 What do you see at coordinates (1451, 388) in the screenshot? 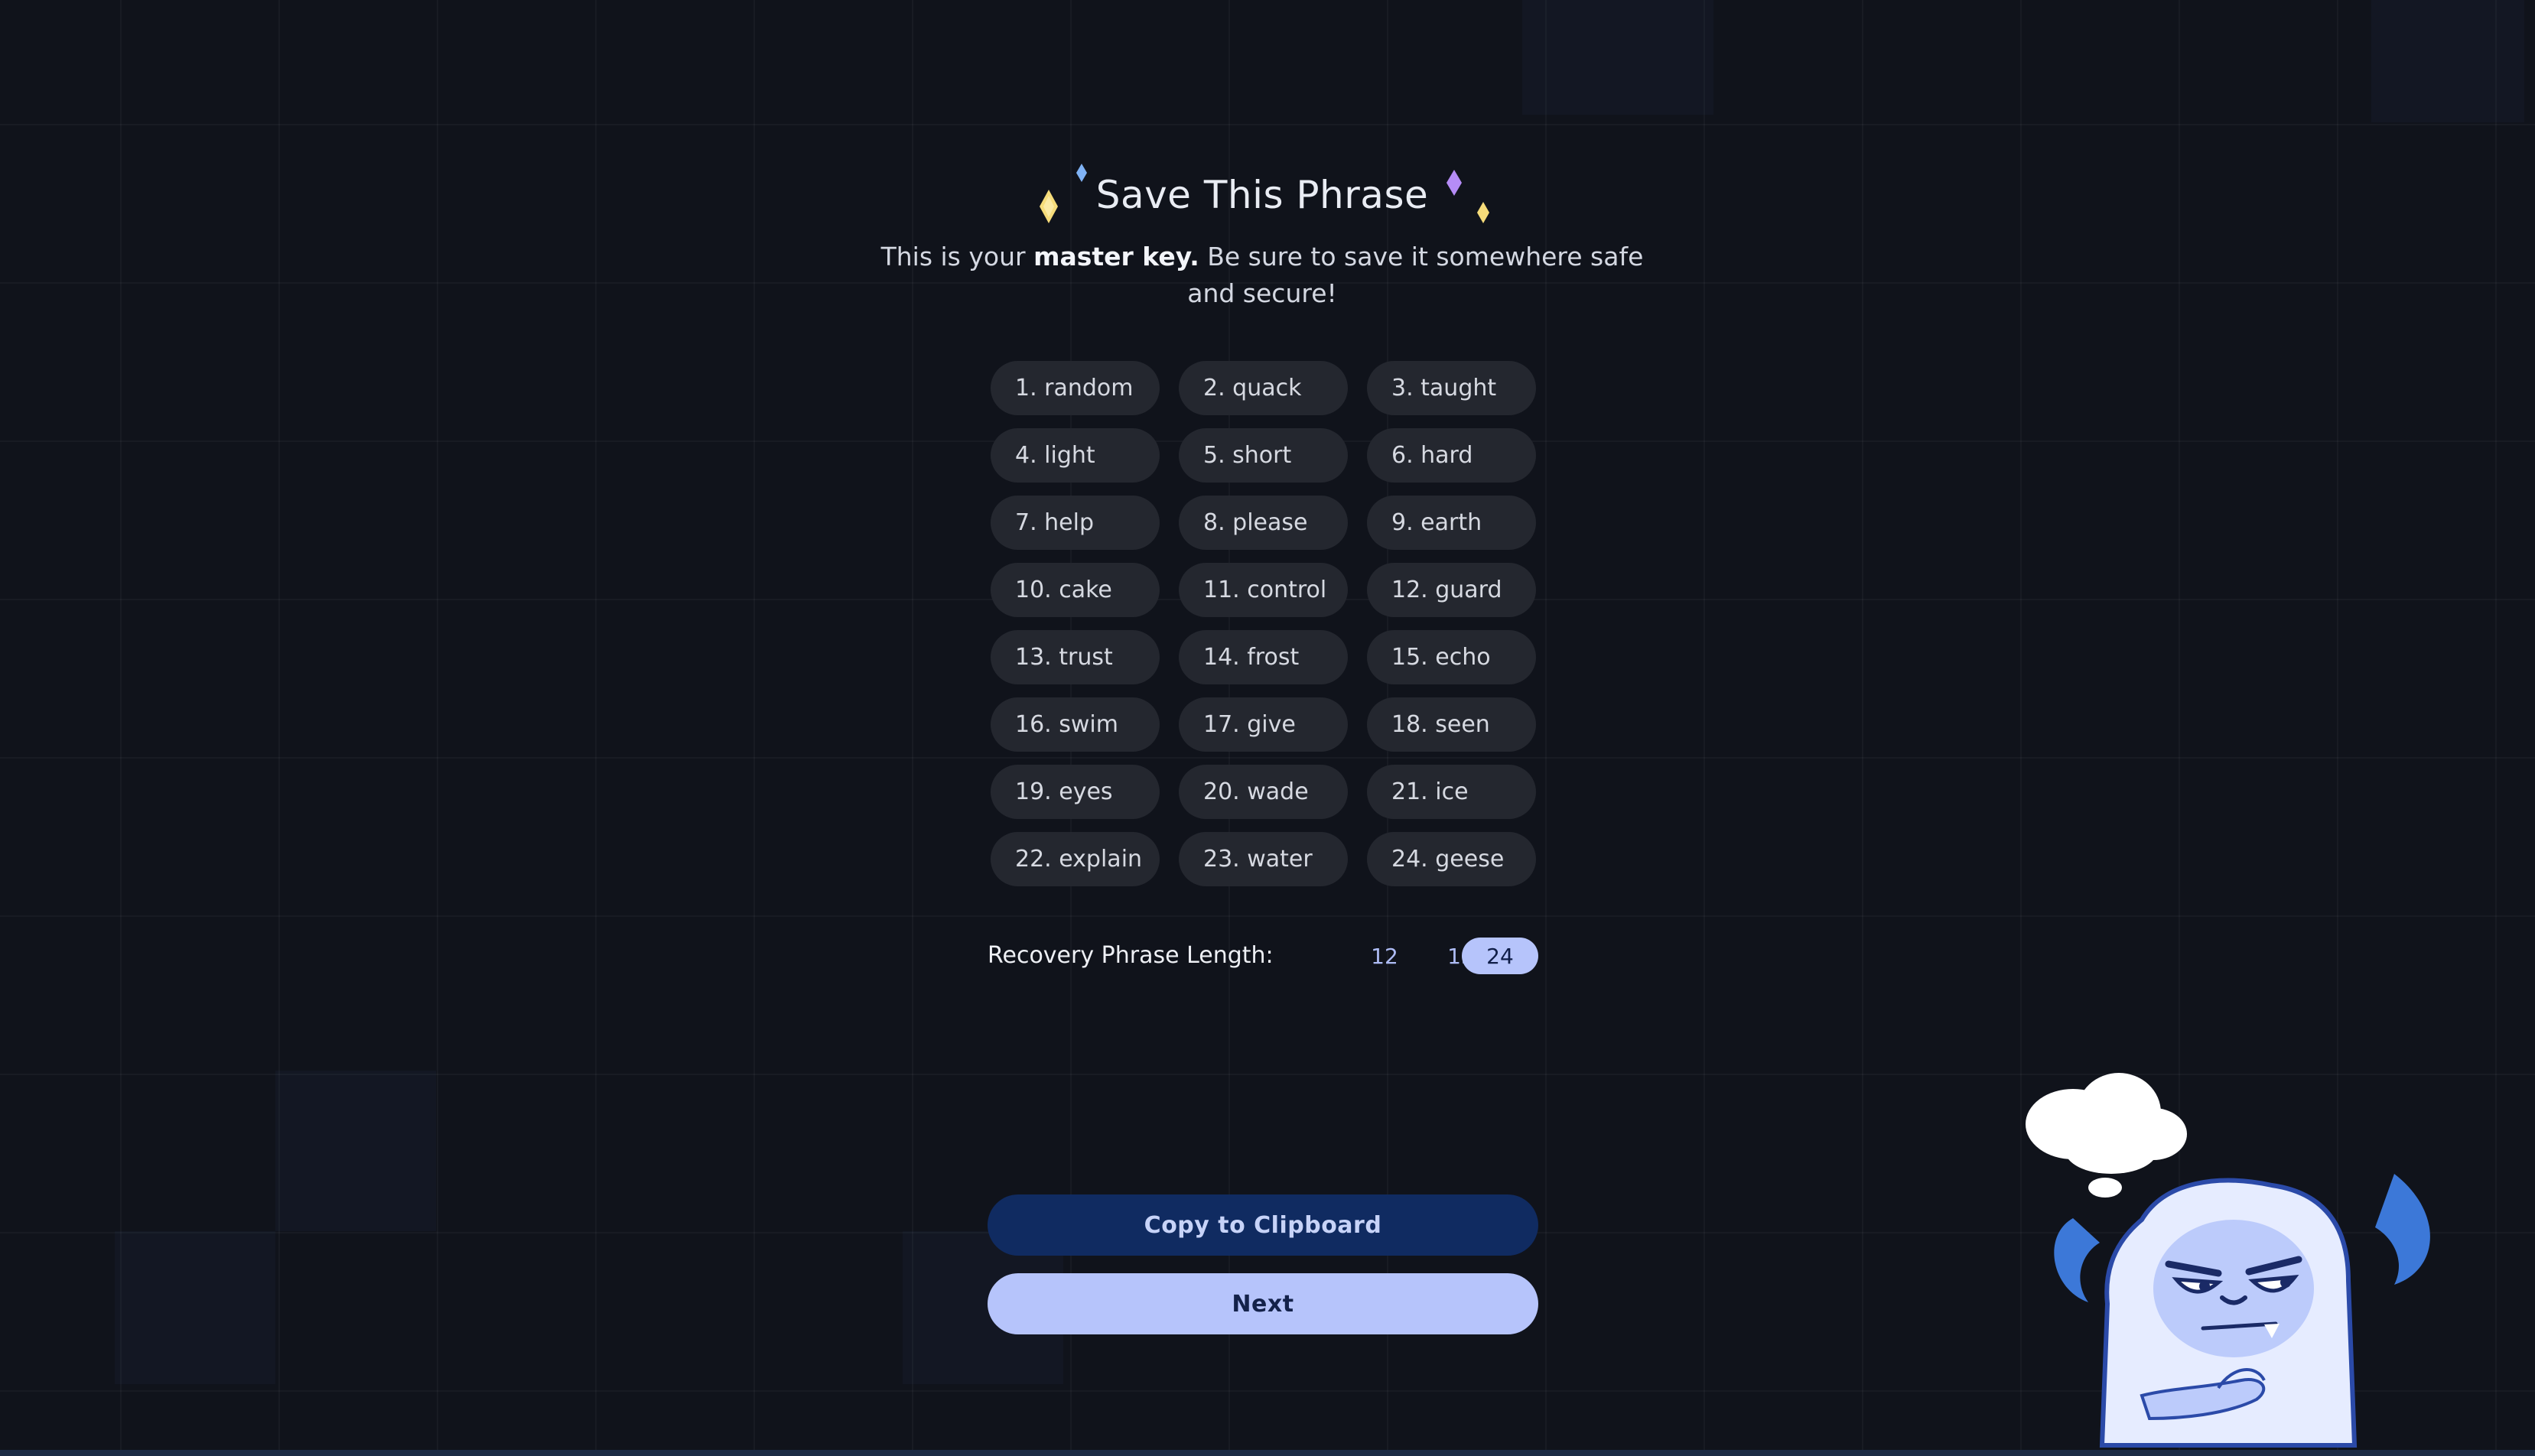
I see `phrase-word: 3. taught` at bounding box center [1451, 388].